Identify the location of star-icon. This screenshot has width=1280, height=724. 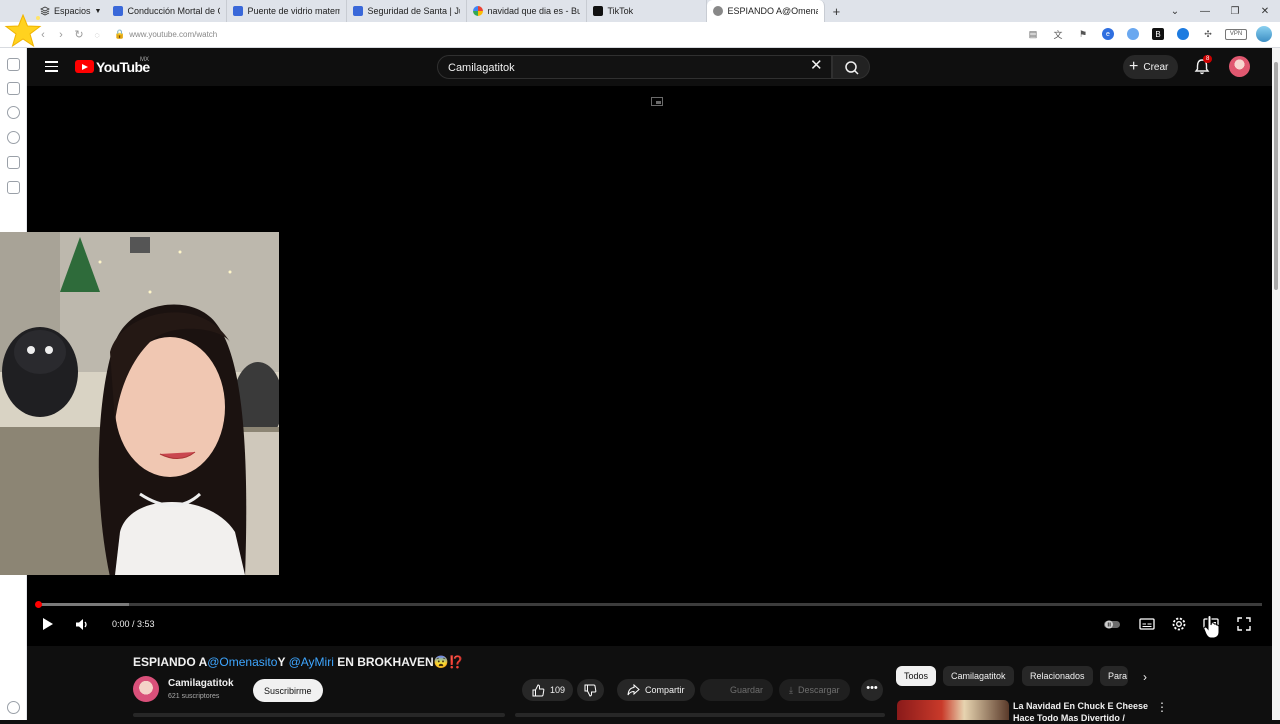
(23, 31).